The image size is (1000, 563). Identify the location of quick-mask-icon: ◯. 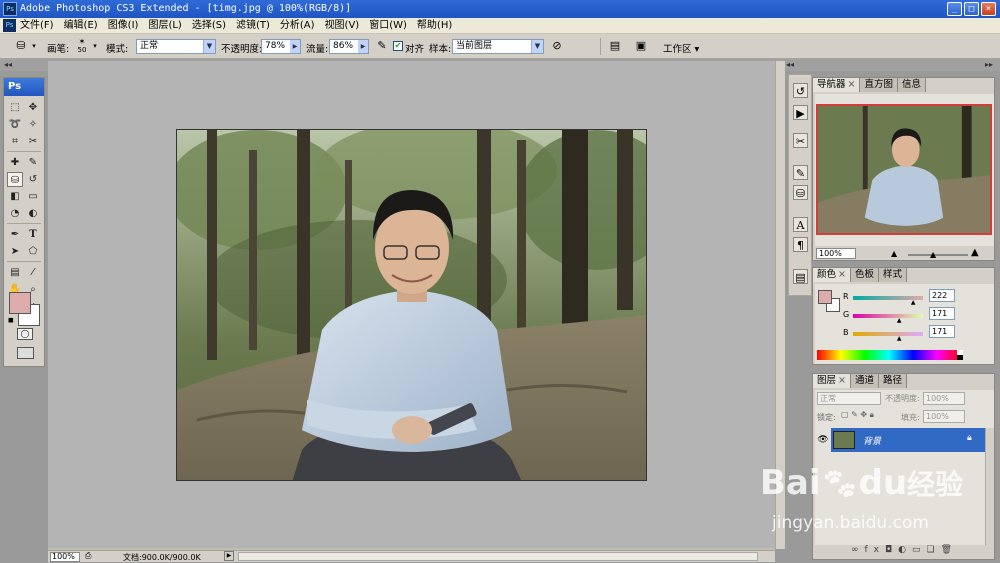
(25, 334).